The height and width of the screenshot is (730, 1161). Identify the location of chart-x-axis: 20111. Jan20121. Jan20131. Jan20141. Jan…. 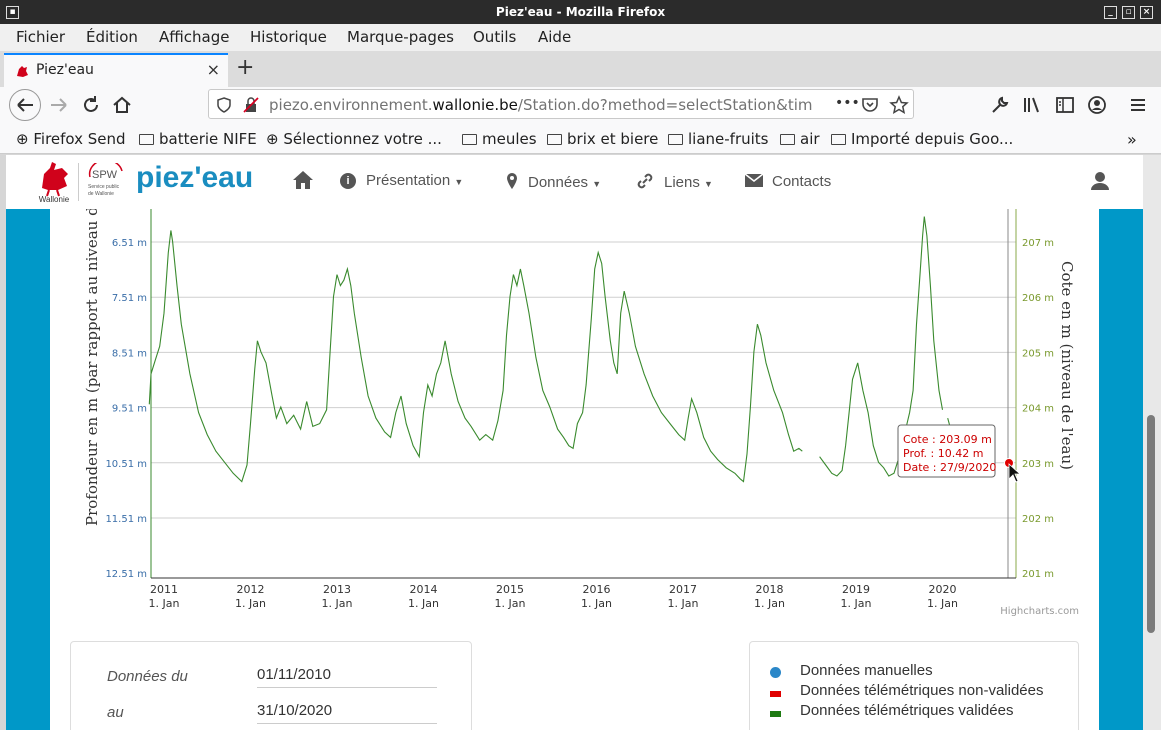
(552, 596).